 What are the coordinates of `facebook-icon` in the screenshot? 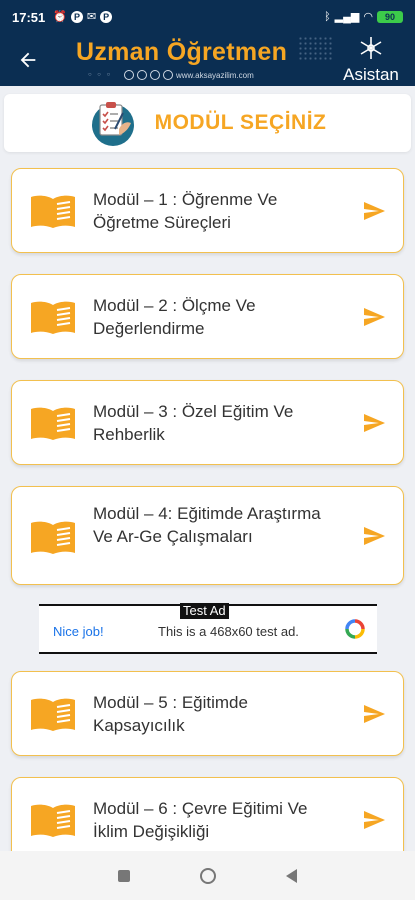 It's located at (142, 75).